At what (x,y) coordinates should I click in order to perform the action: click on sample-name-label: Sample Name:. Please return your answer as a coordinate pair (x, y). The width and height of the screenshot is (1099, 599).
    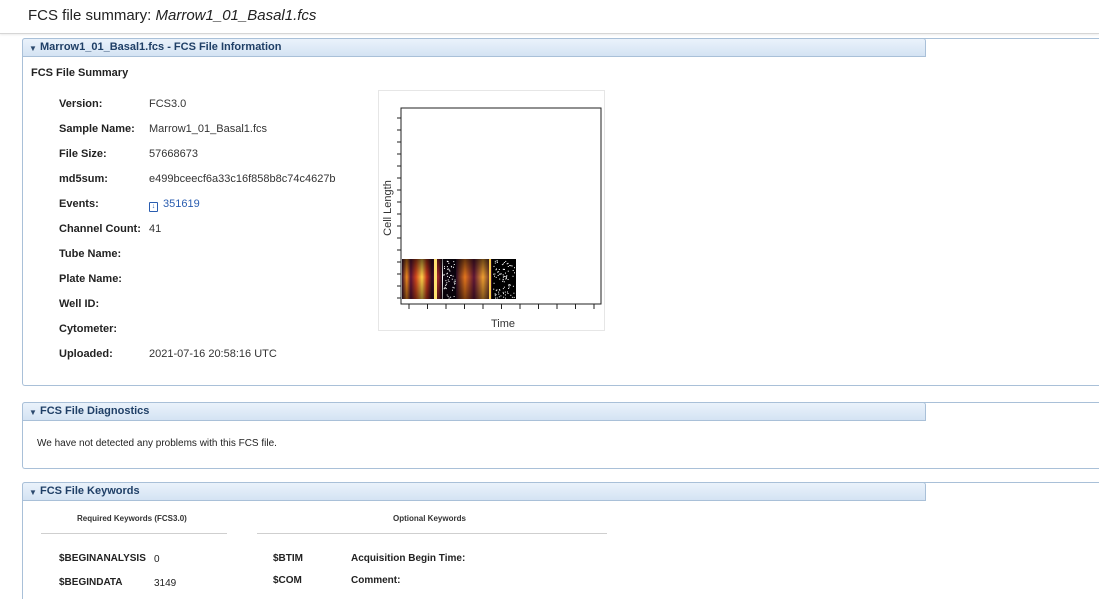
    Looking at the image, I should click on (97, 129).